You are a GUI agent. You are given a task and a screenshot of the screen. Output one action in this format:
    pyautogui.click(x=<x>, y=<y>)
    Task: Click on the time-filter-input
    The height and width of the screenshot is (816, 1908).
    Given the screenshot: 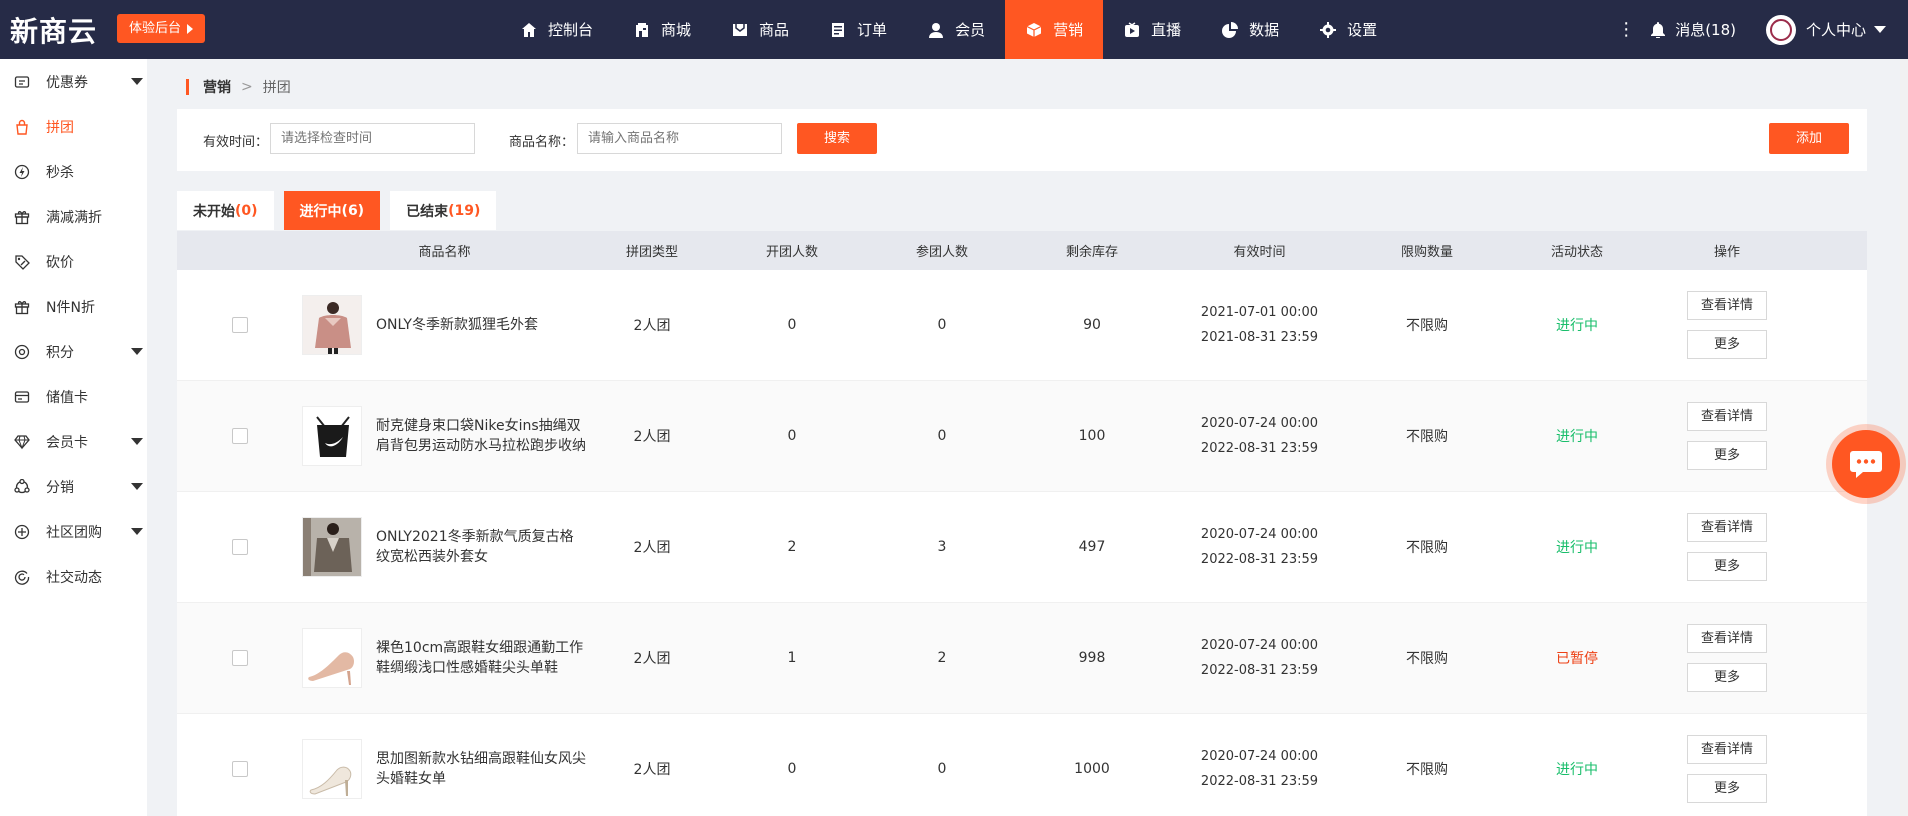 What is the action you would take?
    pyautogui.click(x=372, y=138)
    